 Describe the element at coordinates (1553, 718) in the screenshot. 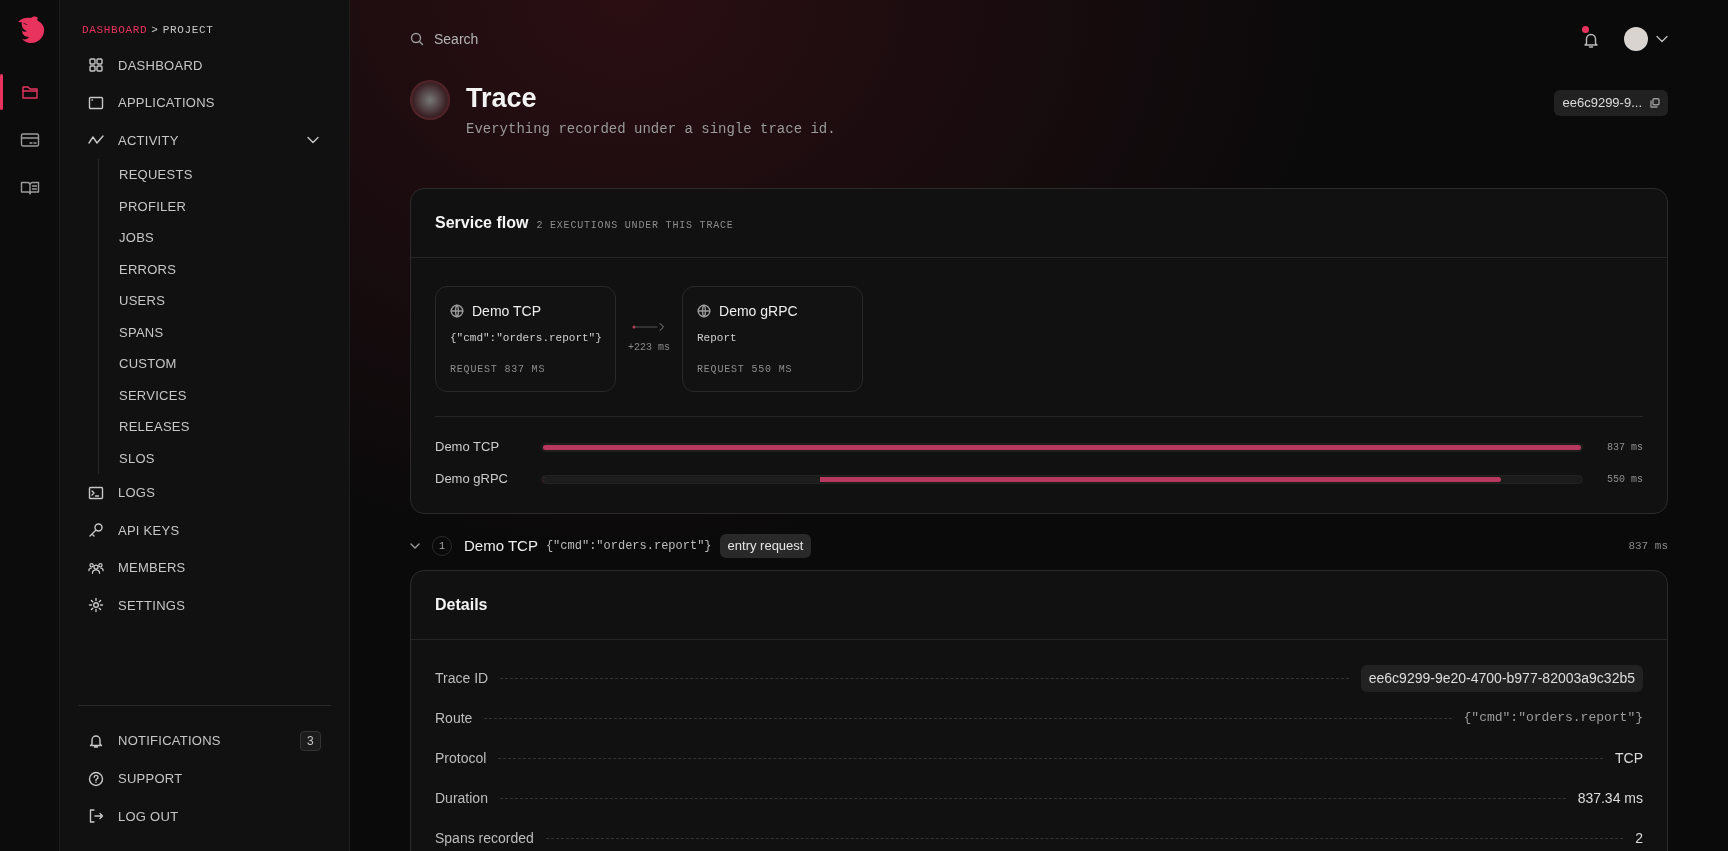

I see `detail-value: {"cmd":"orders.report"}` at that location.